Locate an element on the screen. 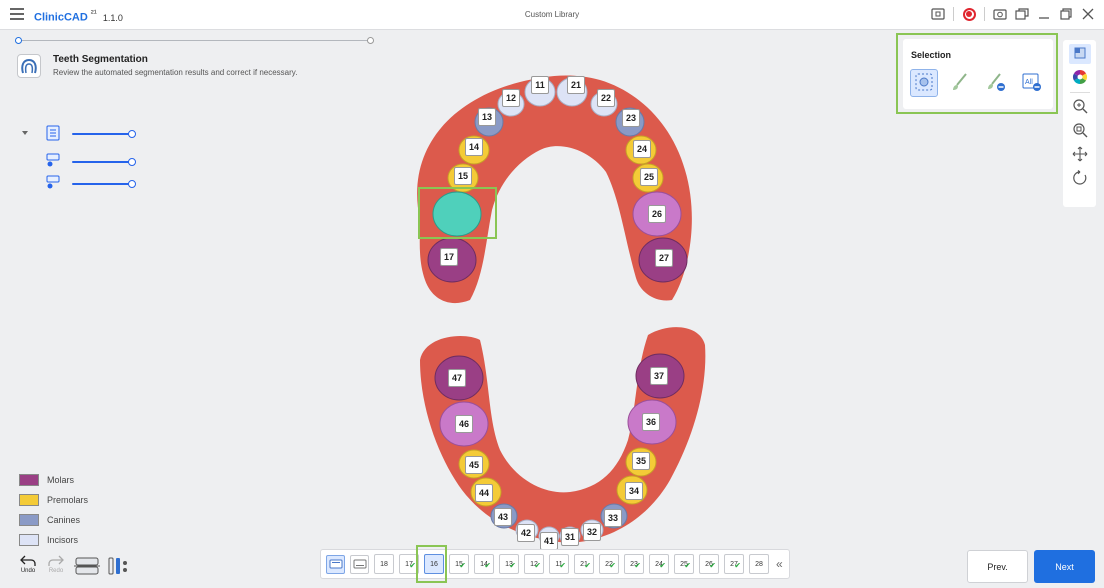 This screenshot has height=588, width=1104. tooth-chip-23: 23 ✔ is located at coordinates (634, 564).